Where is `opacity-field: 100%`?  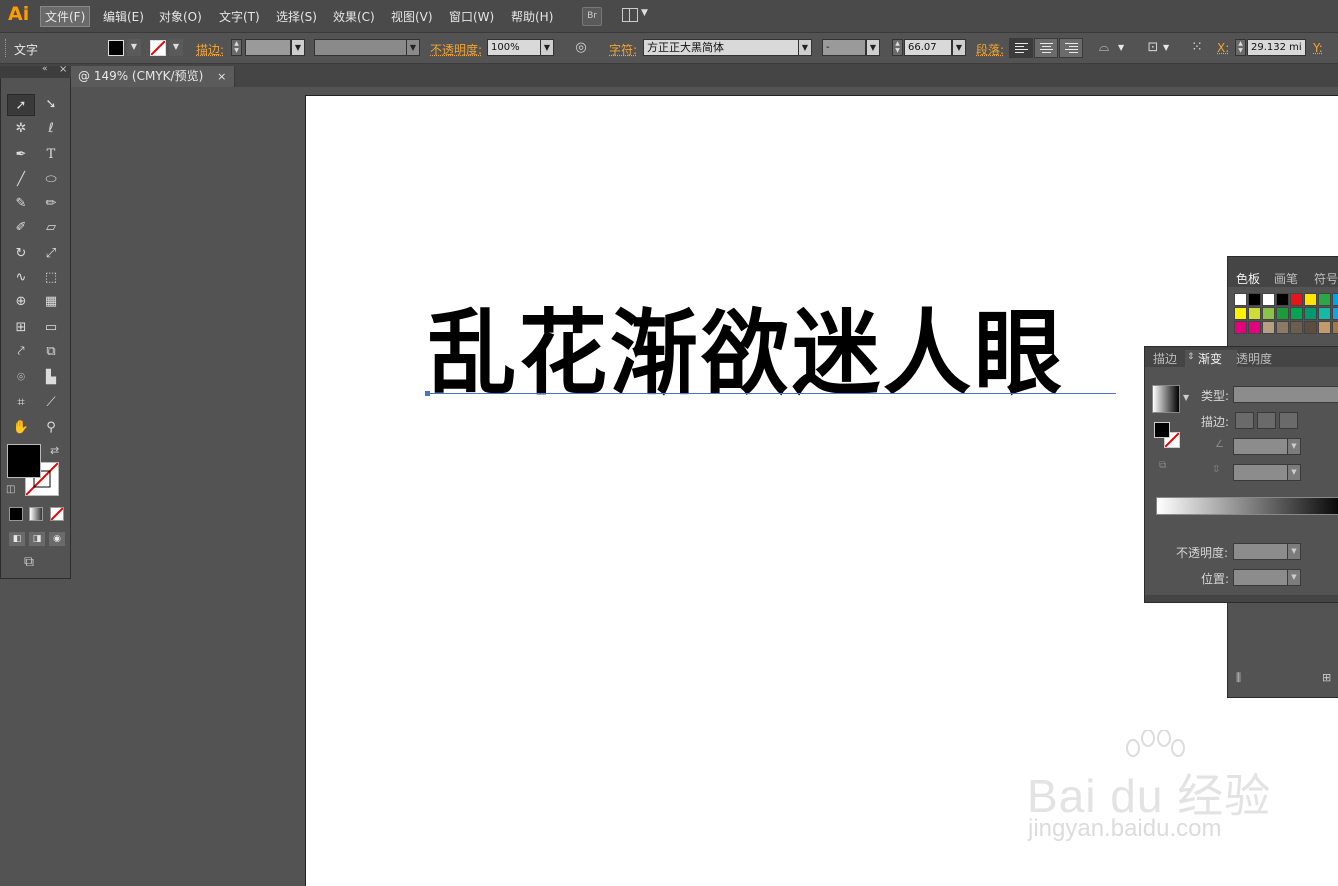
opacity-field: 100% is located at coordinates (514, 47).